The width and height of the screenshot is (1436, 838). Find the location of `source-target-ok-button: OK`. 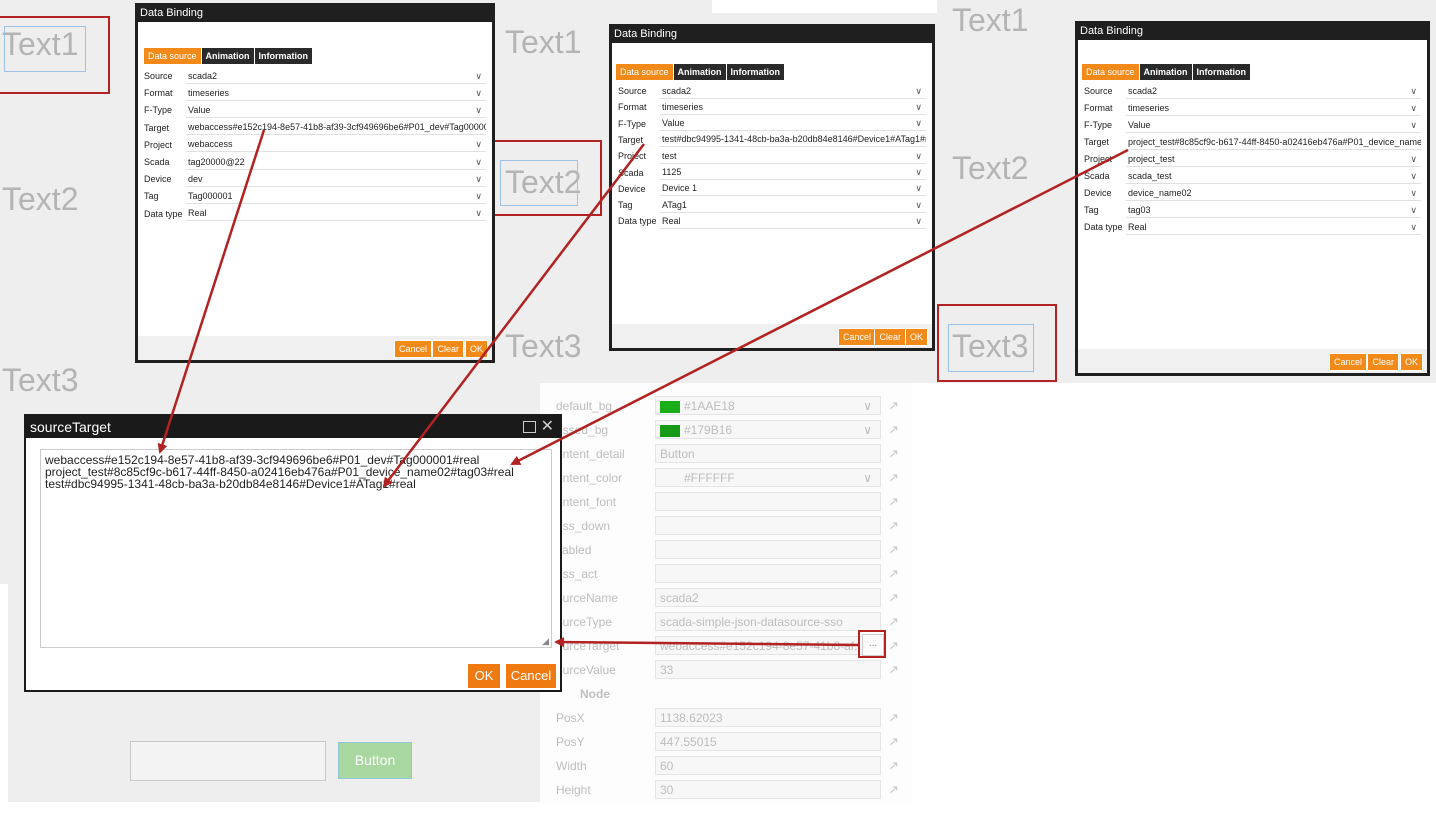

source-target-ok-button: OK is located at coordinates (484, 676).